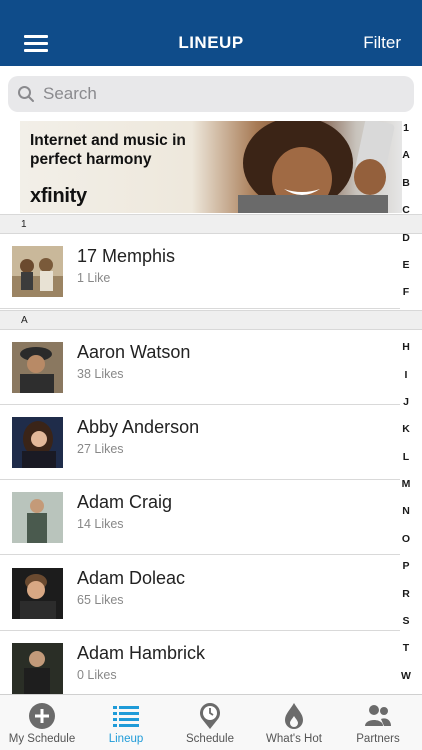  What do you see at coordinates (406, 601) in the screenshot?
I see `index-letter: R` at bounding box center [406, 601].